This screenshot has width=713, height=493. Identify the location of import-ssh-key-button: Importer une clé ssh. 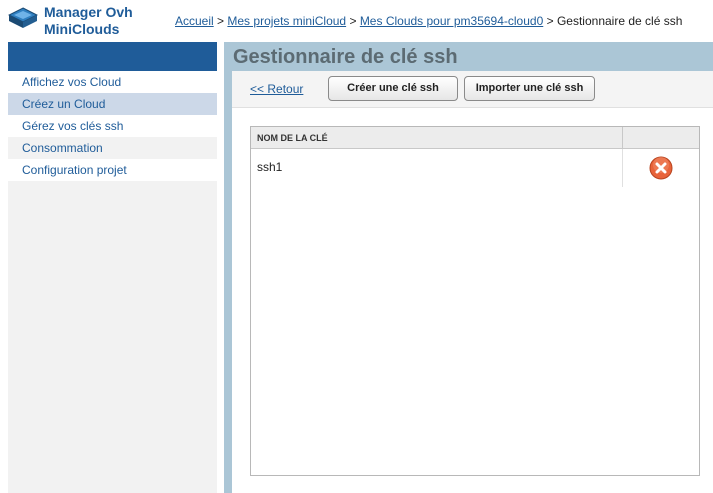
(529, 88).